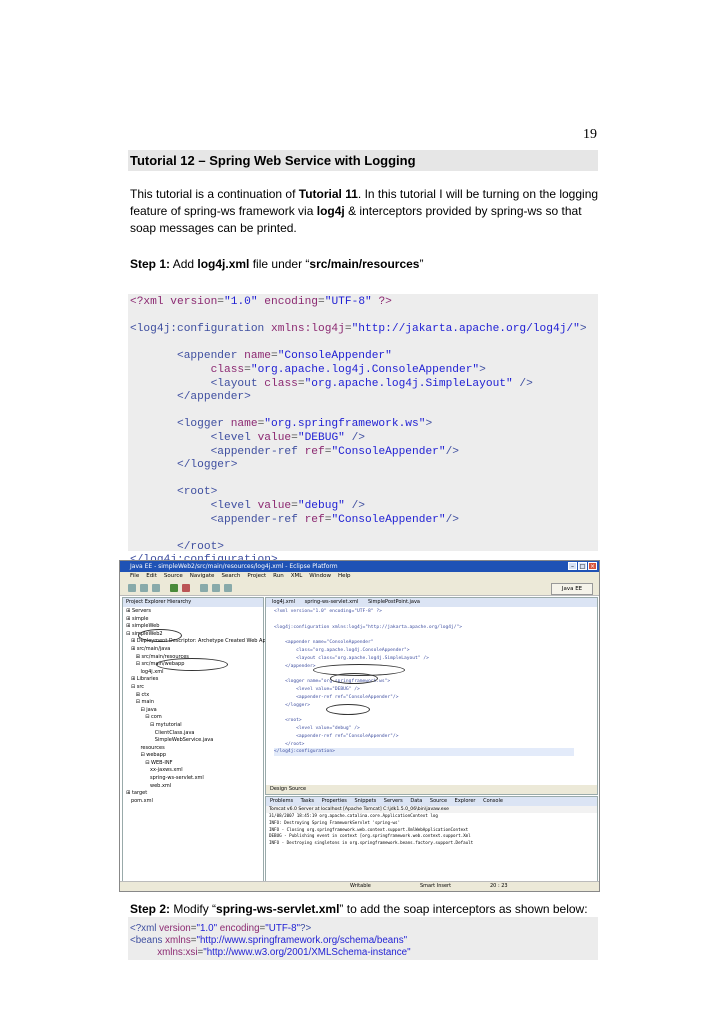 The height and width of the screenshot is (1030, 728). Describe the element at coordinates (359, 886) in the screenshot. I see `status-bar: Writable Smart Insert 20 : 23` at that location.